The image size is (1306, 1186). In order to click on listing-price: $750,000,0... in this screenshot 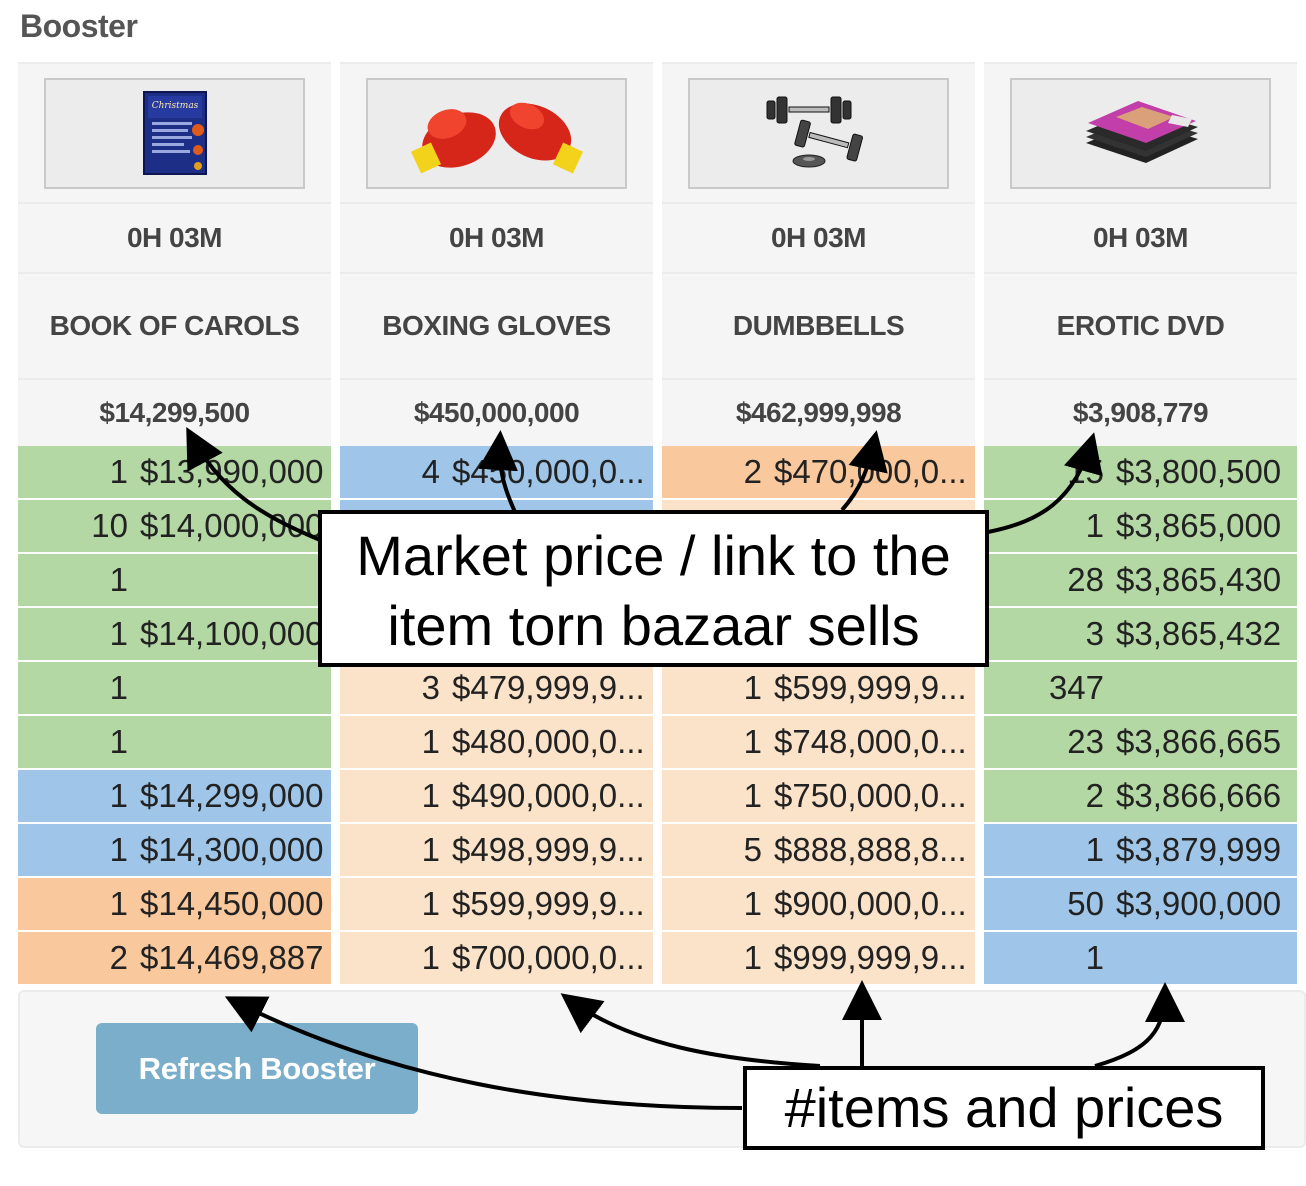, I will do `click(870, 795)`.